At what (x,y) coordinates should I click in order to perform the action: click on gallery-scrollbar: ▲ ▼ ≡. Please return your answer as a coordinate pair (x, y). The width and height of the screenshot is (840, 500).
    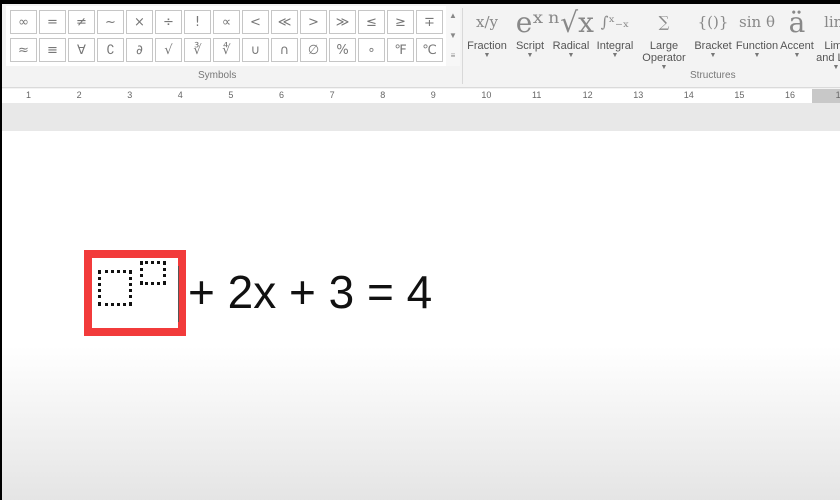
    Looking at the image, I should click on (453, 36).